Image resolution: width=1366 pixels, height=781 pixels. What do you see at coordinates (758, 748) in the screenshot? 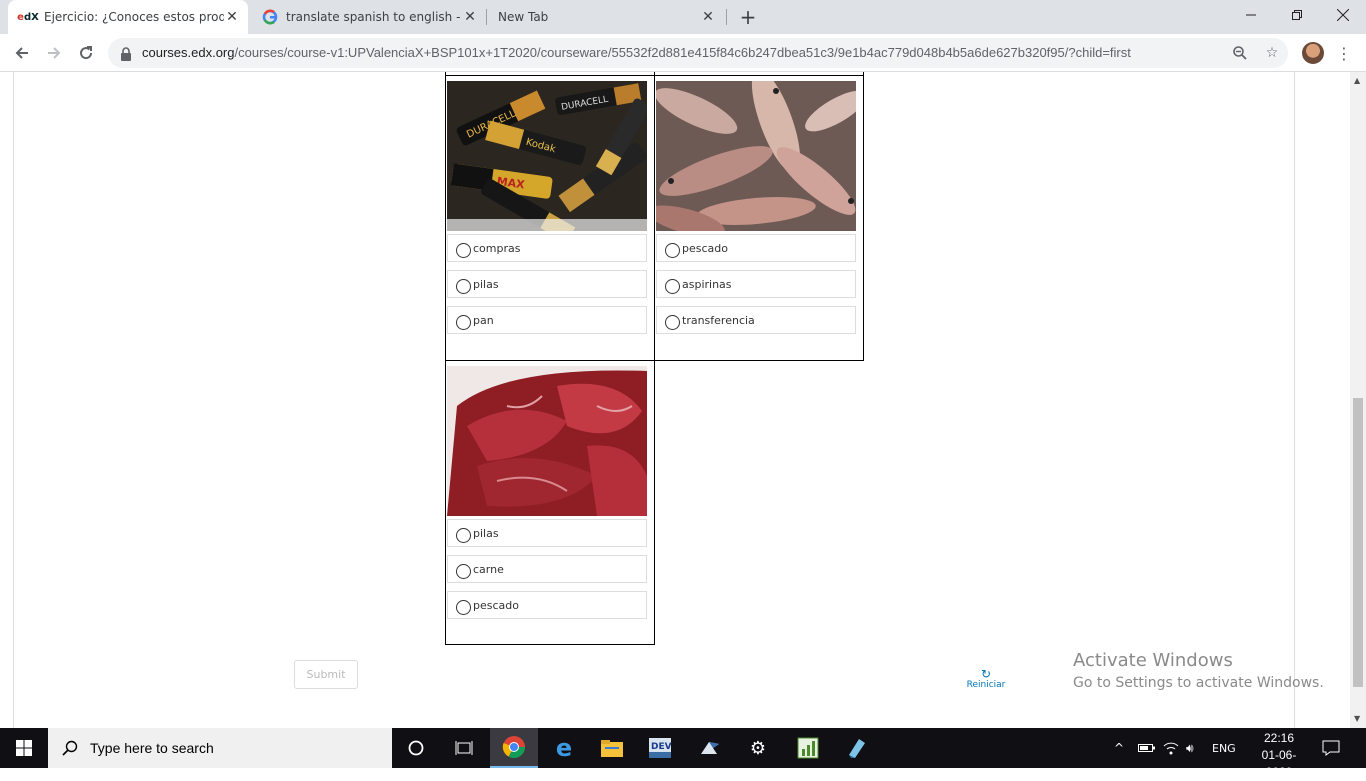
I see `settings-gear-icon: ⚙` at bounding box center [758, 748].